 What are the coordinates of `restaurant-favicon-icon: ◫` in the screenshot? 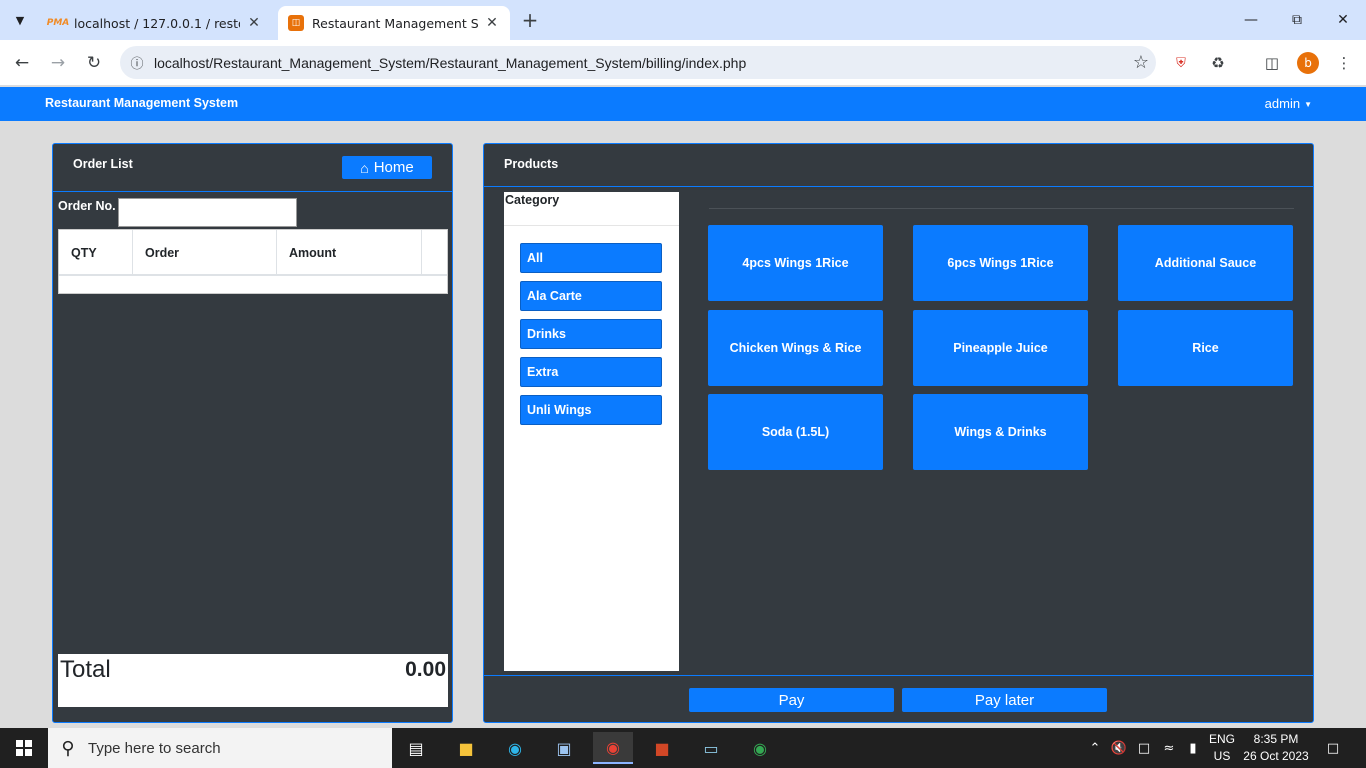 It's located at (296, 23).